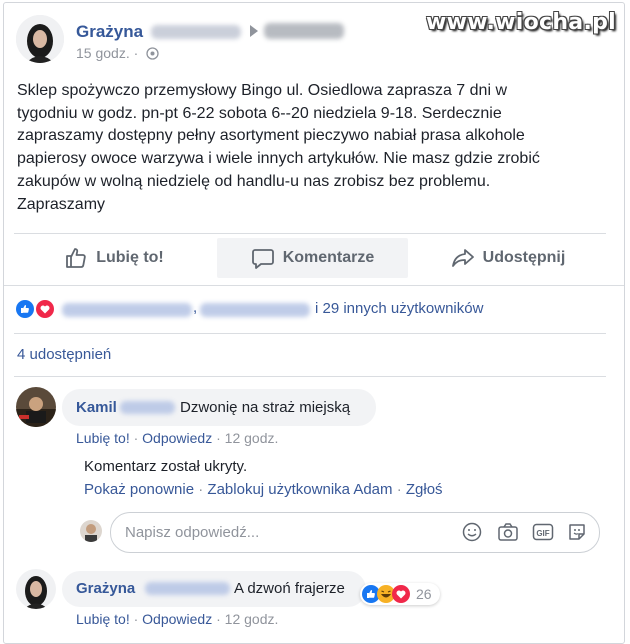  I want to click on arrow-right-icon, so click(254, 31).